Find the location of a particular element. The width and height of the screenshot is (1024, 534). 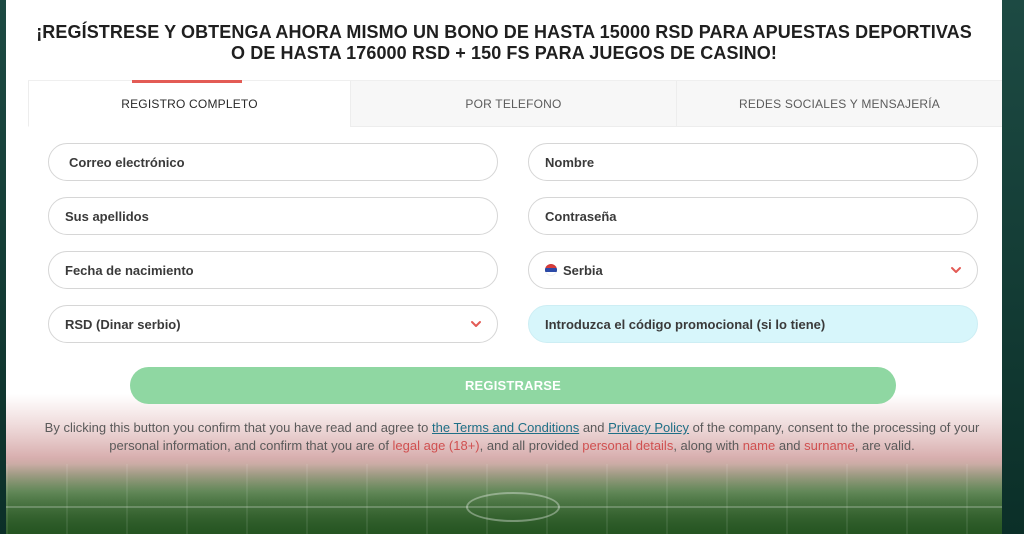

last-name-placeholder: Sus apellidos is located at coordinates (107, 216).